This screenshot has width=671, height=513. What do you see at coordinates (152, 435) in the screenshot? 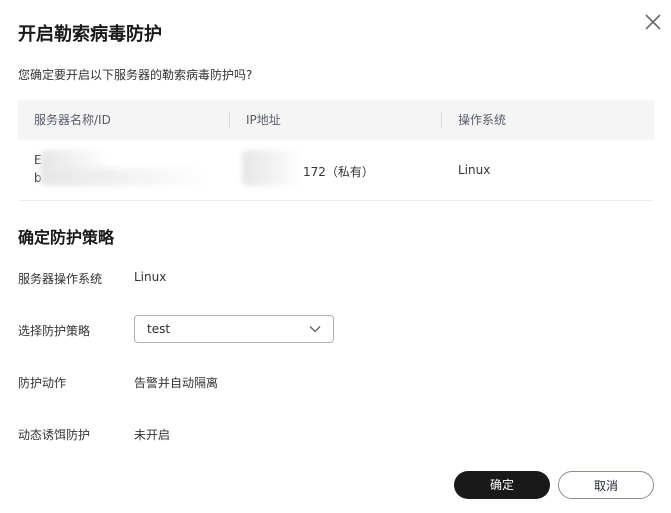
I see `honeypot-value: 未开启` at bounding box center [152, 435].